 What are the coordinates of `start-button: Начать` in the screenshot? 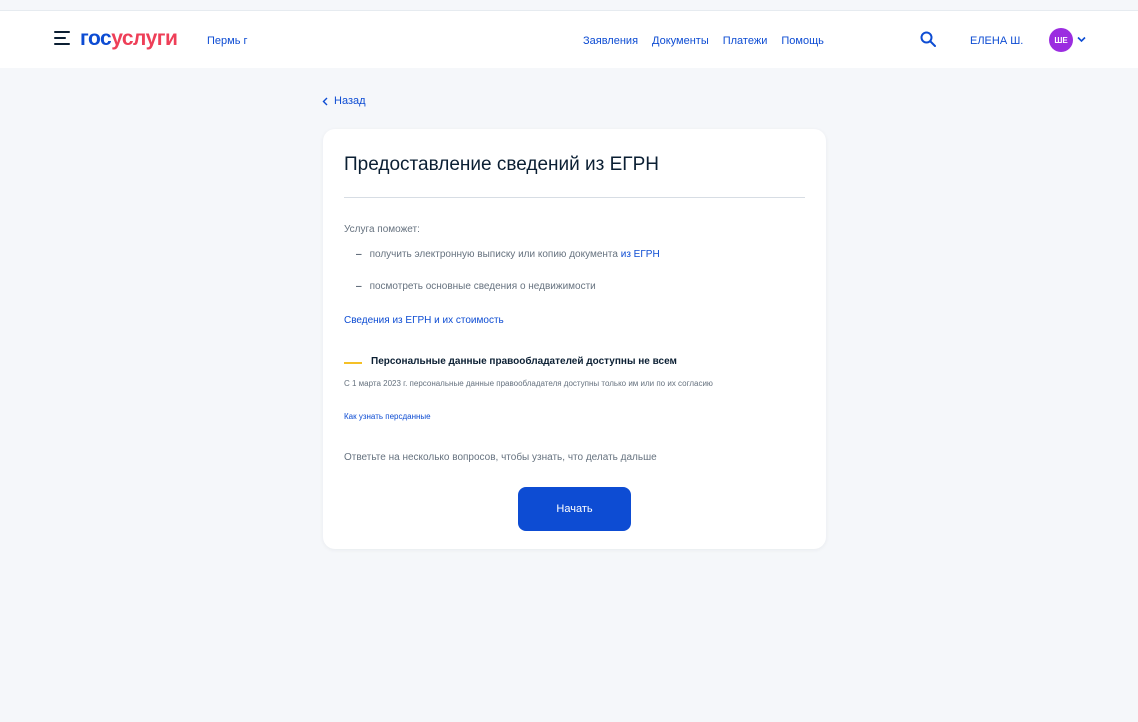 It's located at (574, 509).